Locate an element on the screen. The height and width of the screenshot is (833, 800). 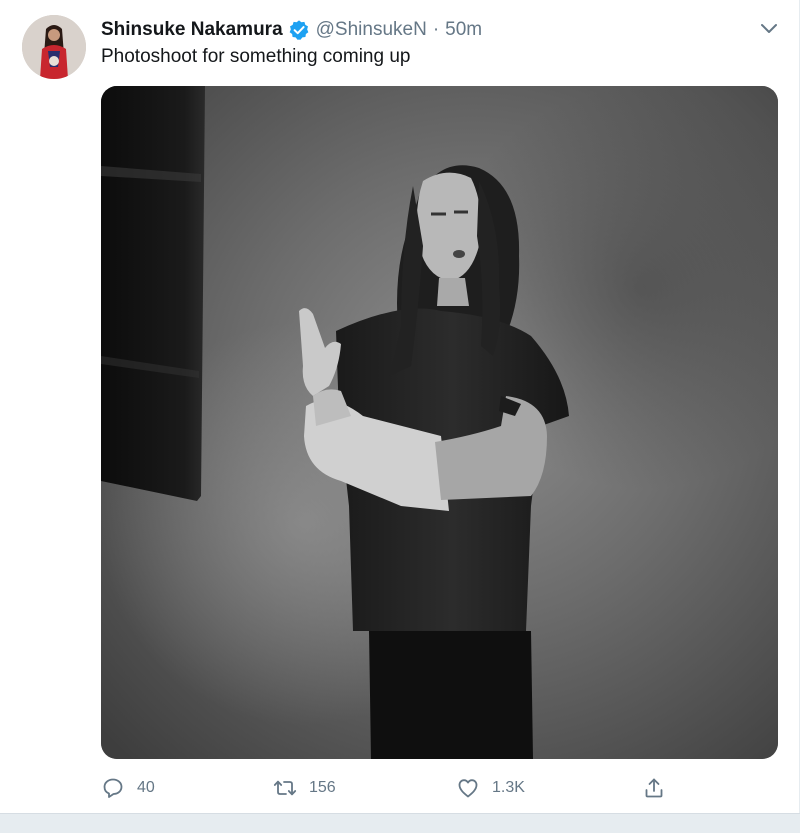
tweet-header: Shinsuke Nakamura @ShinsukeN · 50m is located at coordinates (291, 30).